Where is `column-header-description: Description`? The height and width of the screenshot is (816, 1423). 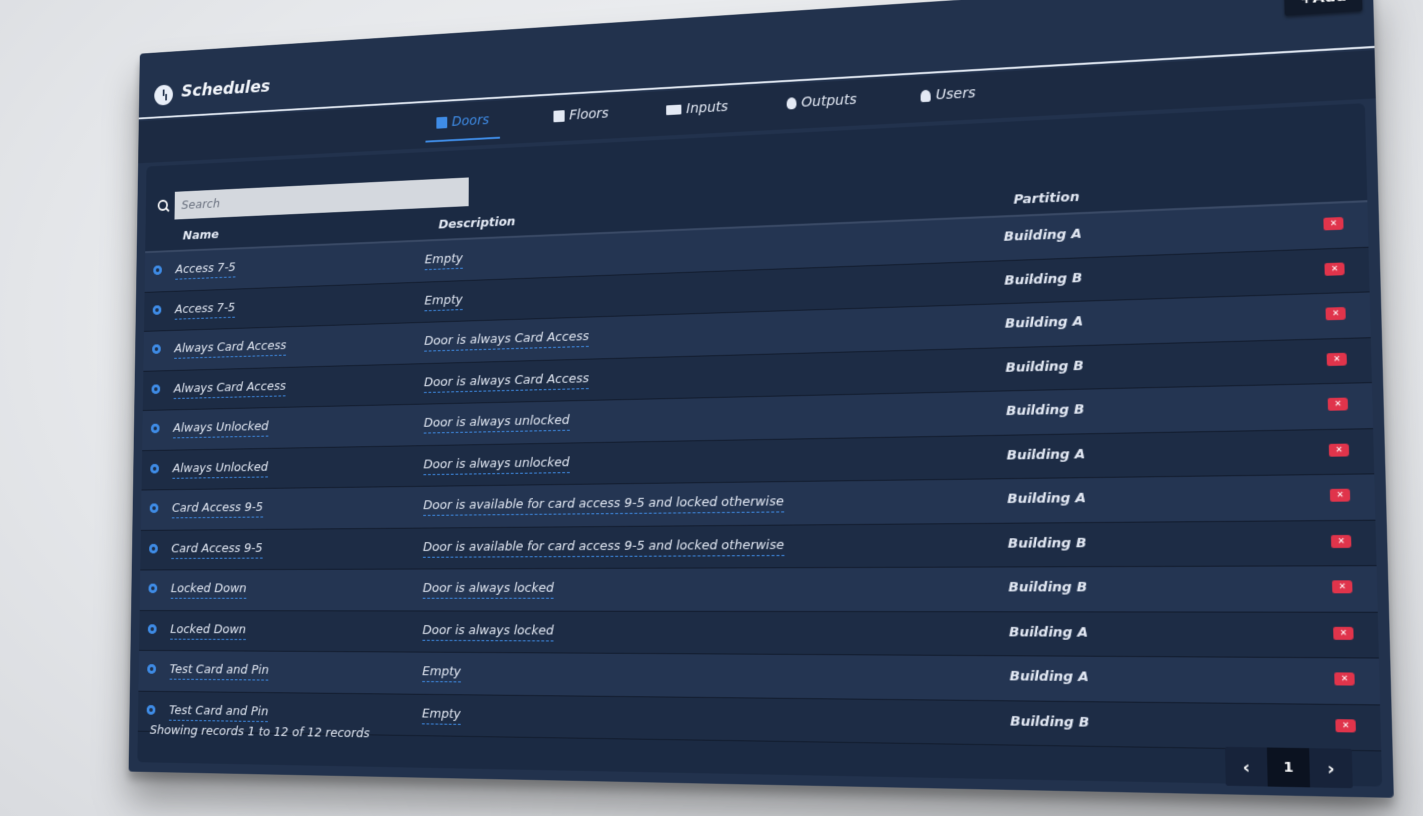 column-header-description: Description is located at coordinates (477, 224).